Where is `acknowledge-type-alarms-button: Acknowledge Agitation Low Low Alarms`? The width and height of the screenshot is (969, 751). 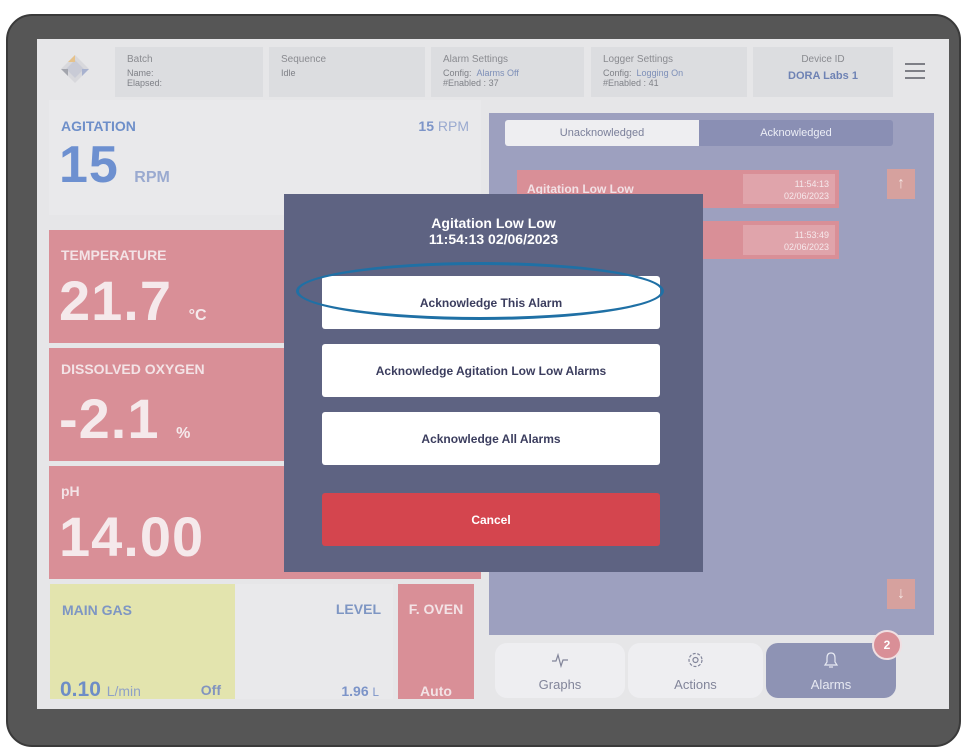
acknowledge-type-alarms-button: Acknowledge Agitation Low Low Alarms is located at coordinates (491, 370).